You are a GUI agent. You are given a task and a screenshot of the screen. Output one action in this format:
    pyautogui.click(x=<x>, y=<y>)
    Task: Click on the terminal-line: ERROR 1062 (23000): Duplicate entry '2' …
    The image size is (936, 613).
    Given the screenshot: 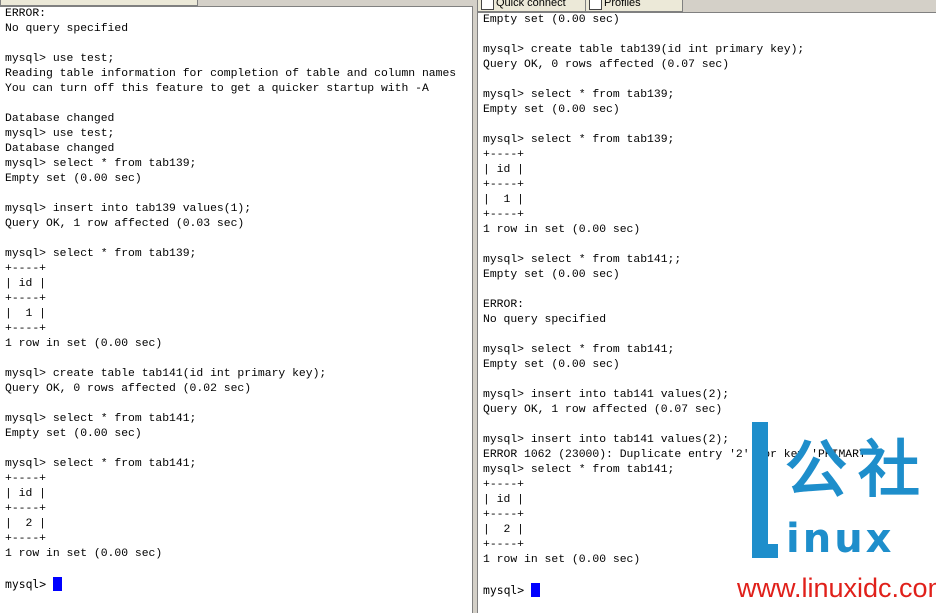 What is the action you would take?
    pyautogui.click(x=678, y=455)
    